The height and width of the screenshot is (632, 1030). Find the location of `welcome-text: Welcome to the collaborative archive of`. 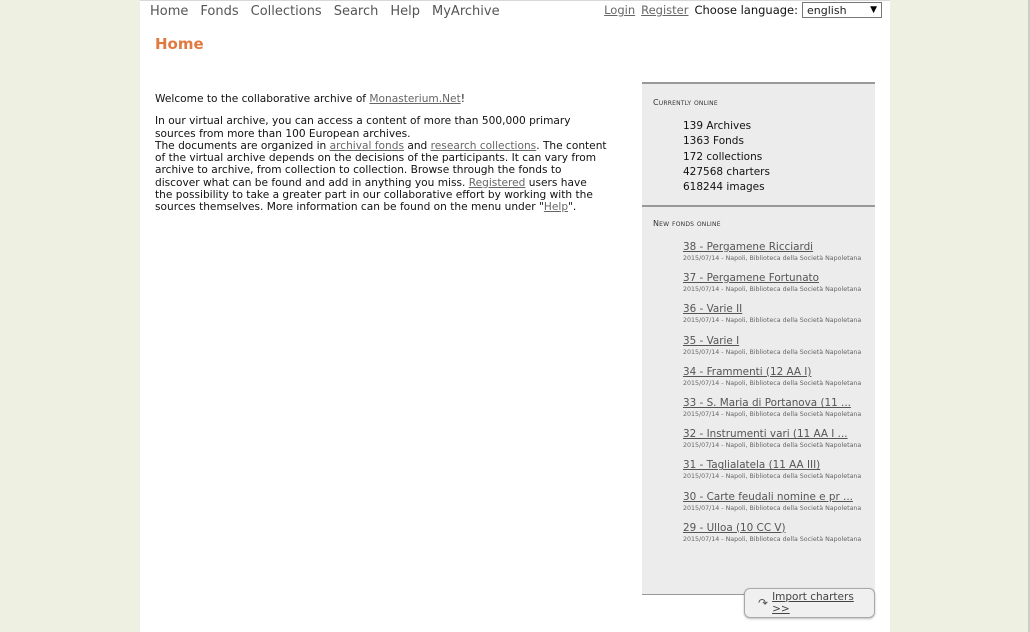

welcome-text: Welcome to the collaborative archive of is located at coordinates (262, 99).